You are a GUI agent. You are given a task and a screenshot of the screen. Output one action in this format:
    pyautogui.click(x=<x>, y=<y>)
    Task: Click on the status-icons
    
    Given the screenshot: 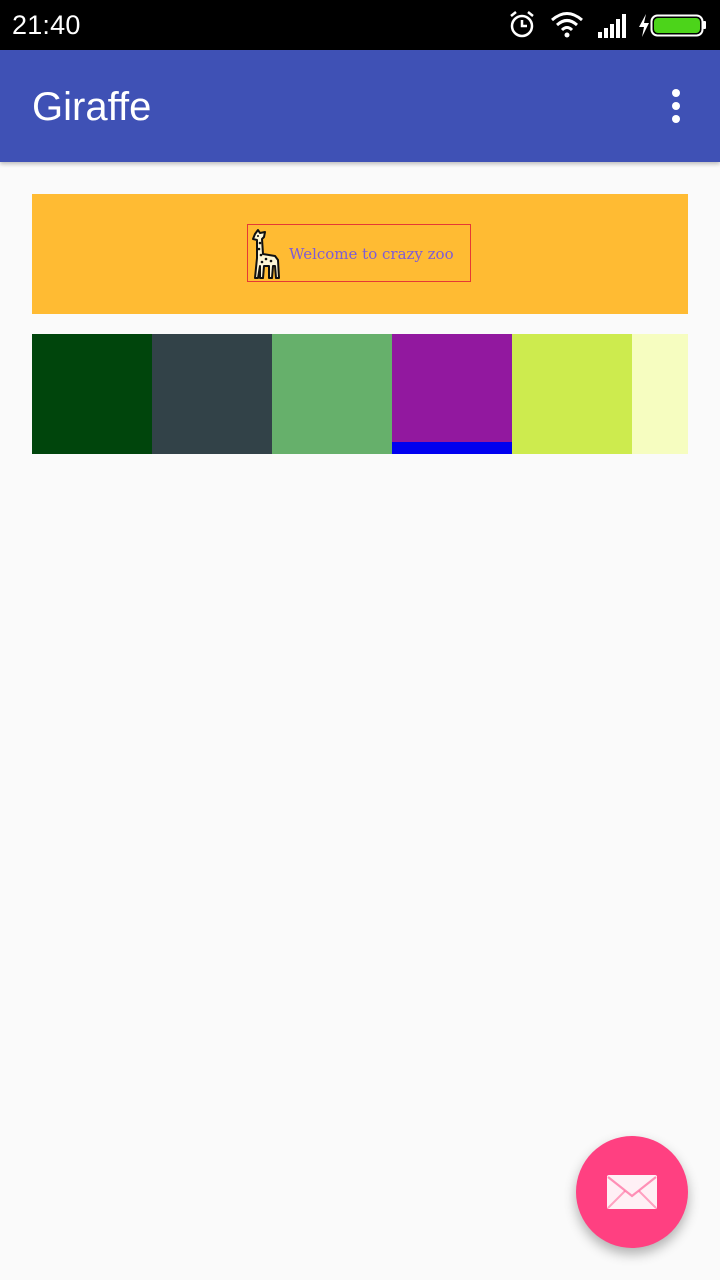 What is the action you would take?
    pyautogui.click(x=608, y=25)
    